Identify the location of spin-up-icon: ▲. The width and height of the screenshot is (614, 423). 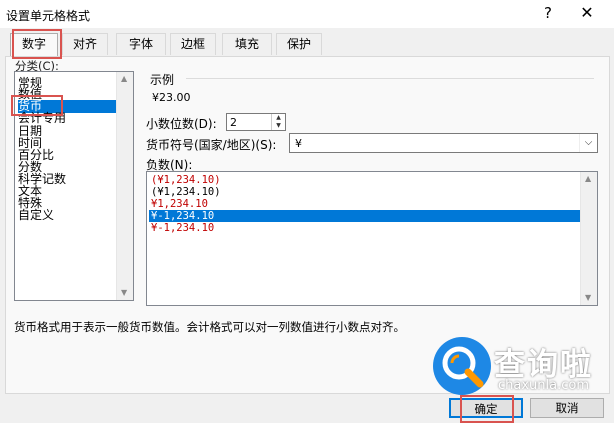
(278, 118).